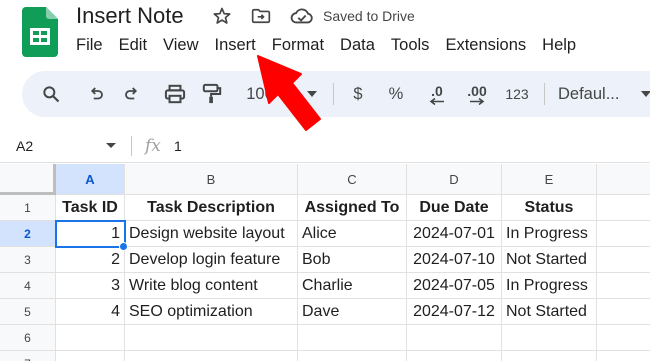 The image size is (650, 361). I want to click on cell-task-id: 1, so click(90, 234).